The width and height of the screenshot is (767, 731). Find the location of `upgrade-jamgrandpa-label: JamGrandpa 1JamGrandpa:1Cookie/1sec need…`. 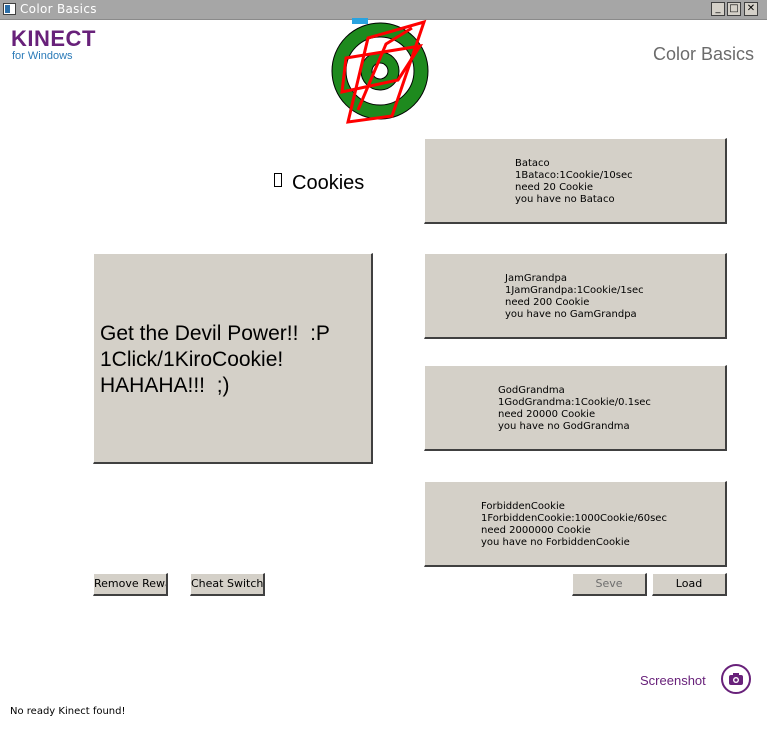

upgrade-jamgrandpa-label: JamGrandpa 1JamGrandpa:1Cookie/1sec need… is located at coordinates (574, 296).